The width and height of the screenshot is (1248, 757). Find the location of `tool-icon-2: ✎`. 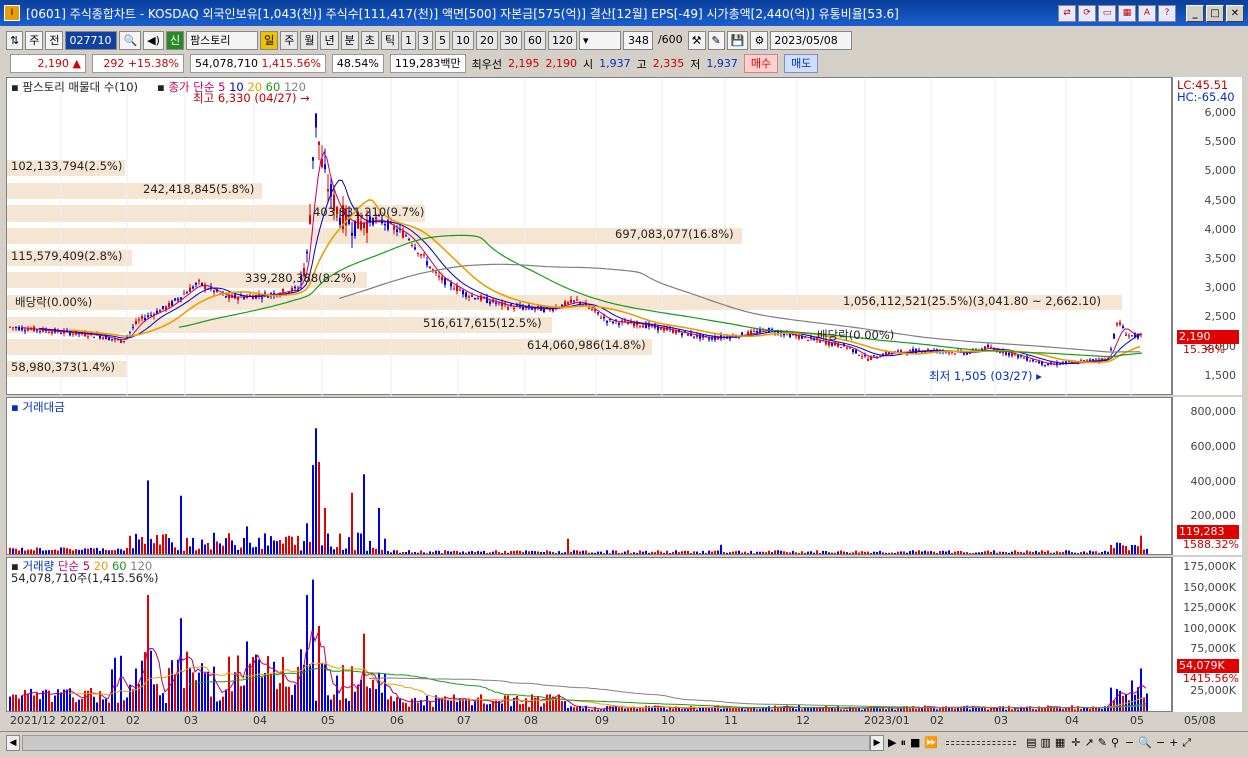

tool-icon-2: ✎ is located at coordinates (716, 40).